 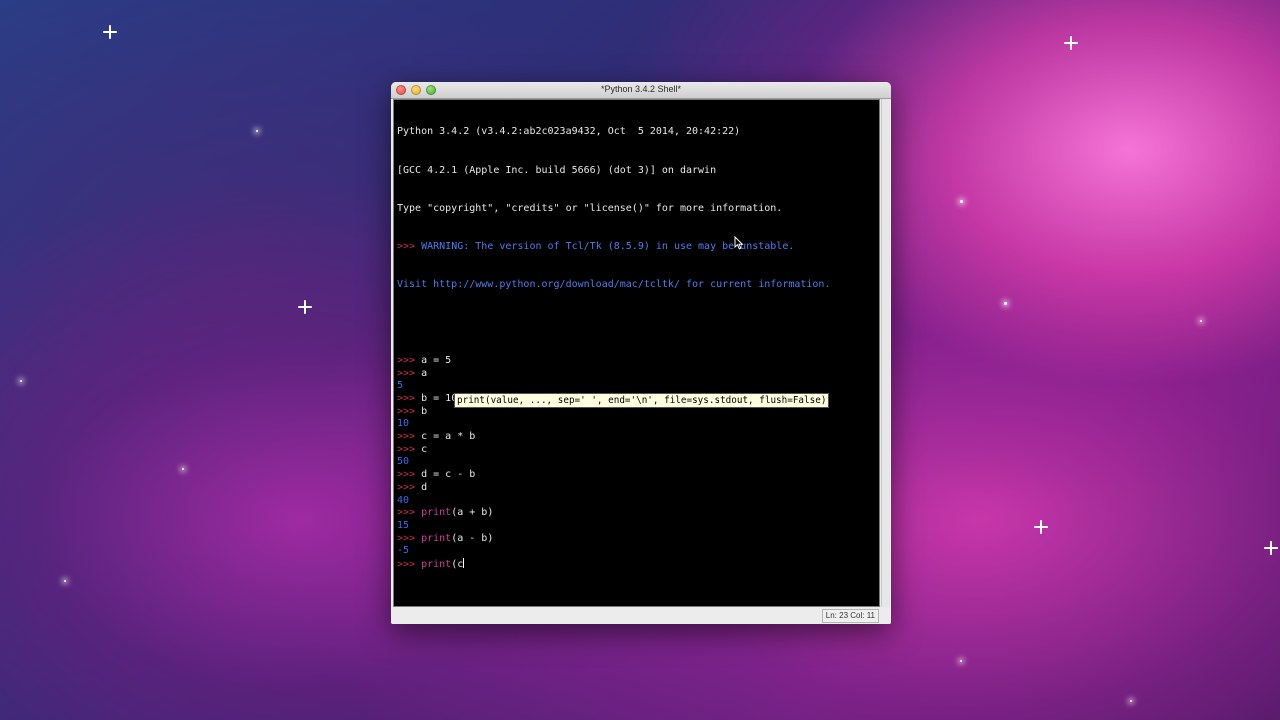 I want to click on code-text: d = c - b, so click(x=448, y=475).